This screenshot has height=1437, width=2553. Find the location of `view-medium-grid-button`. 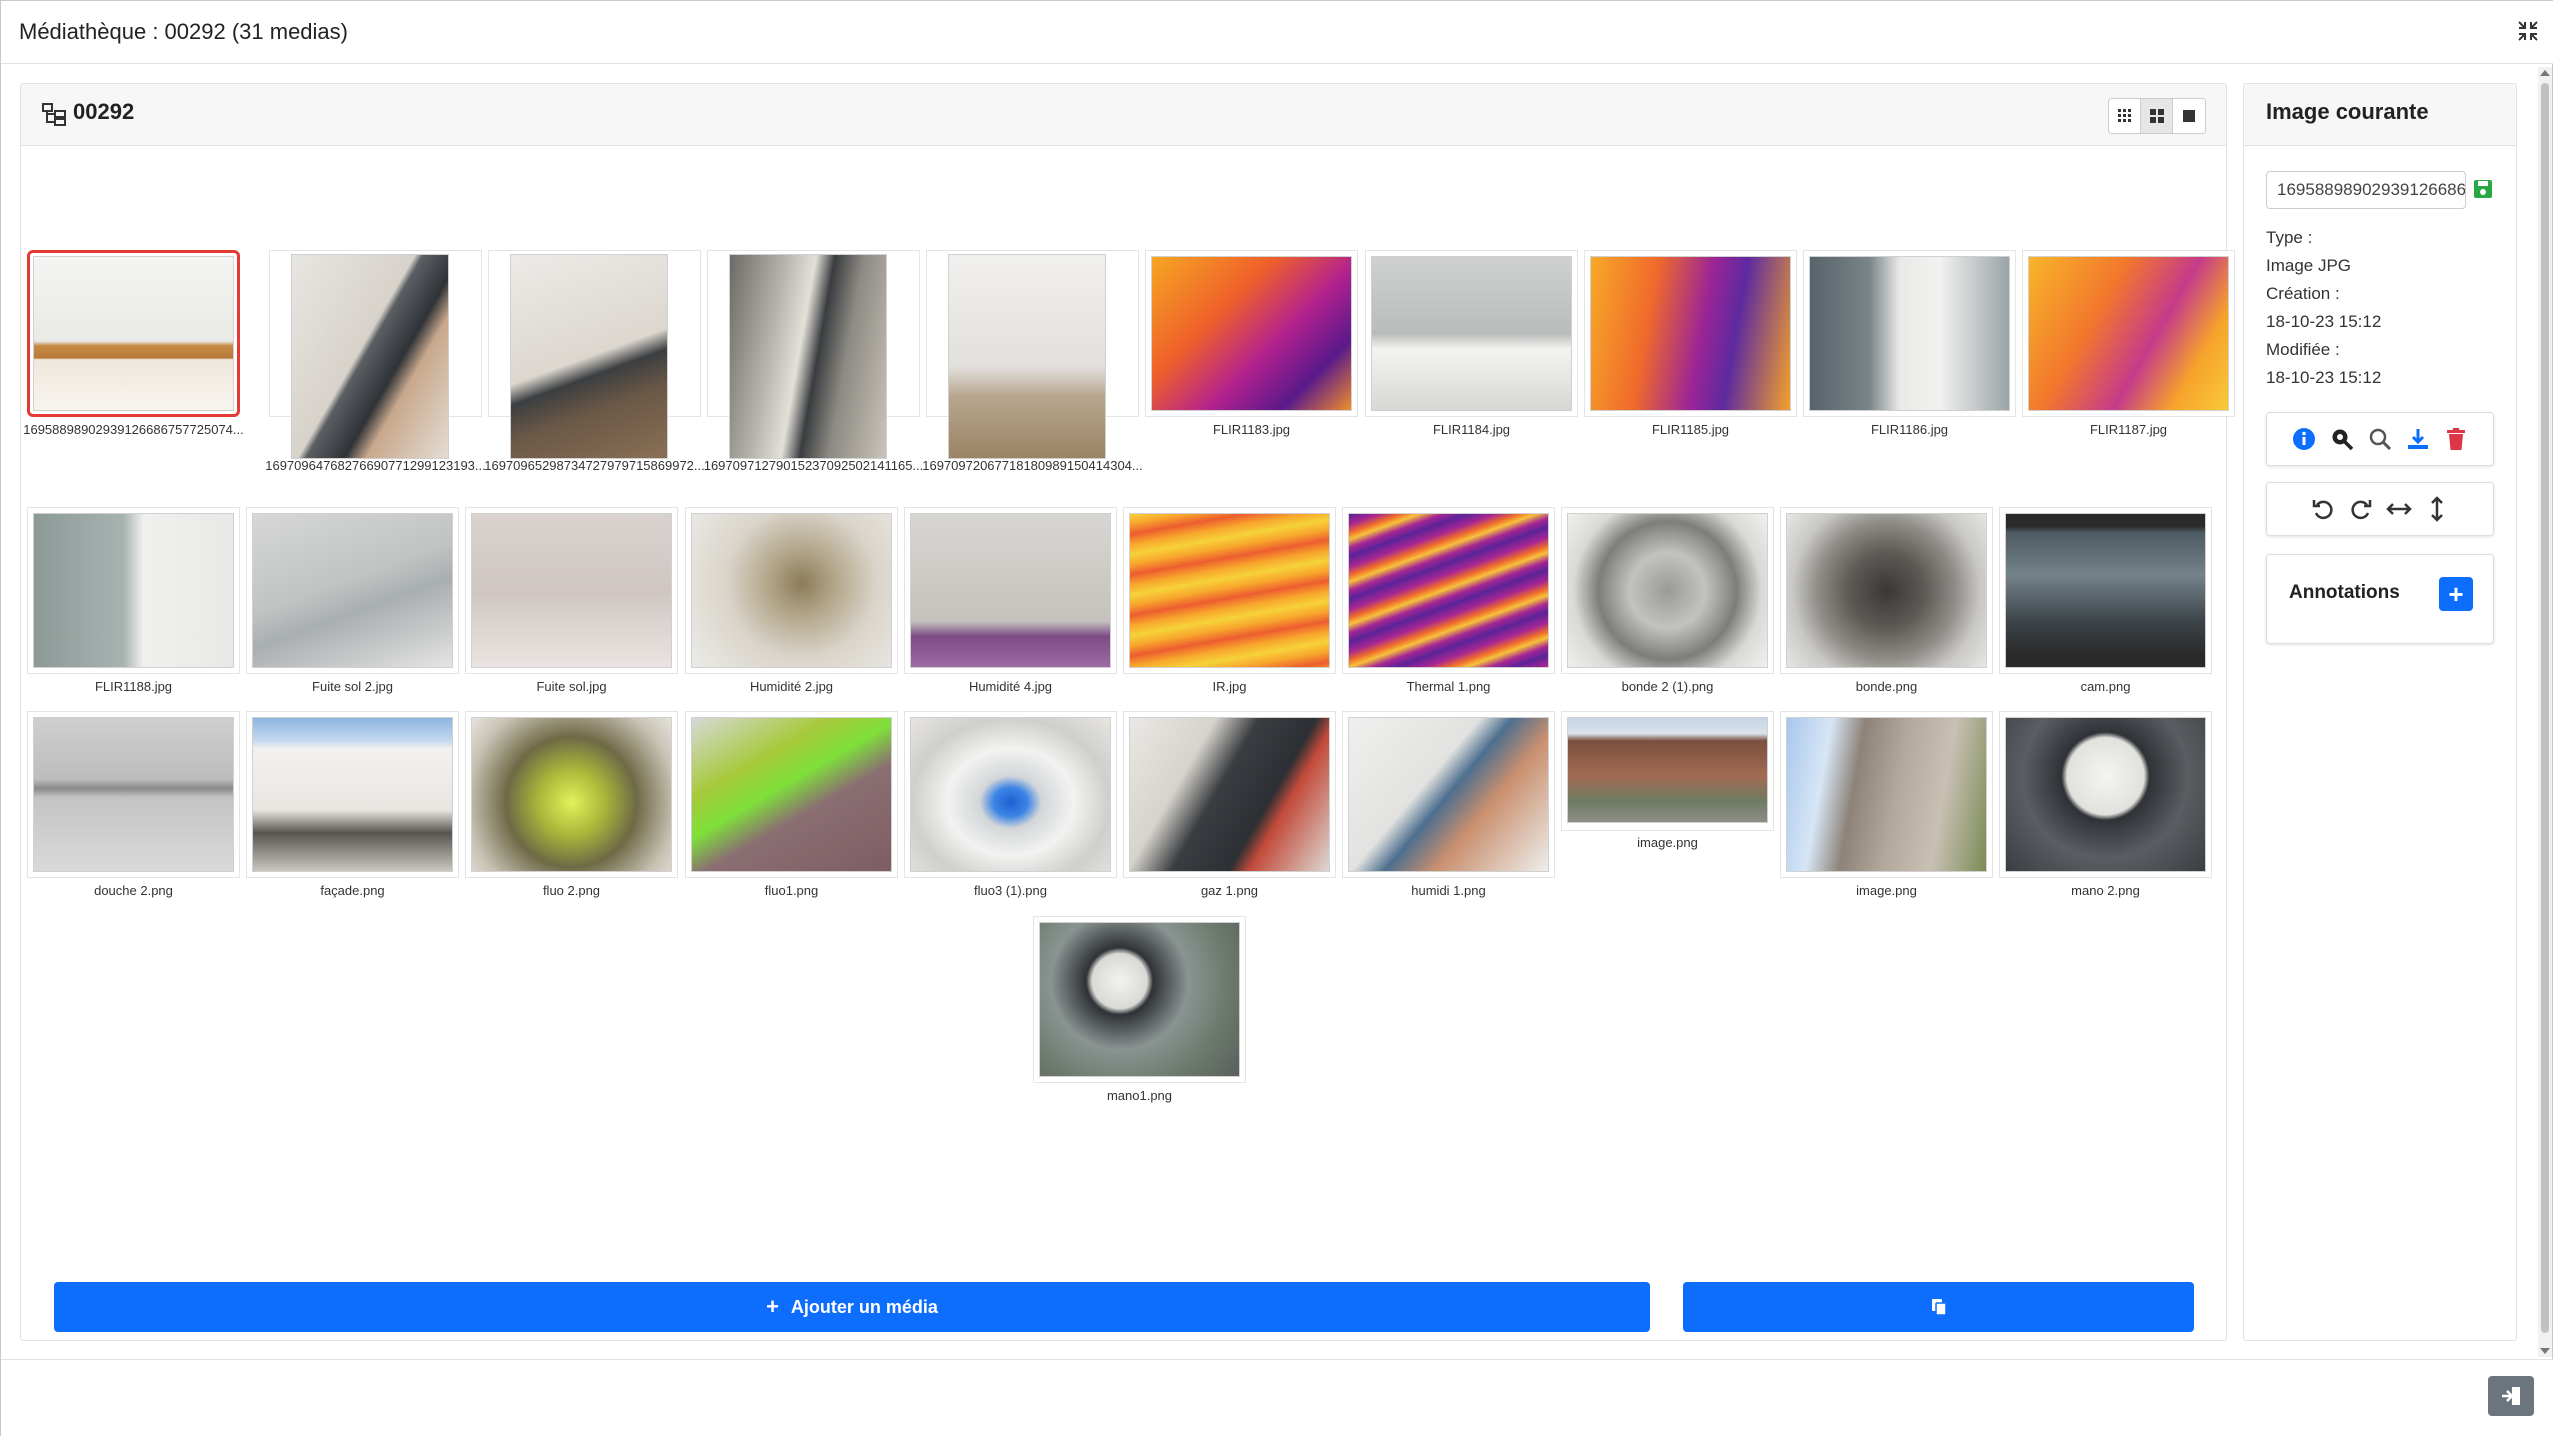

view-medium-grid-button is located at coordinates (2157, 116).